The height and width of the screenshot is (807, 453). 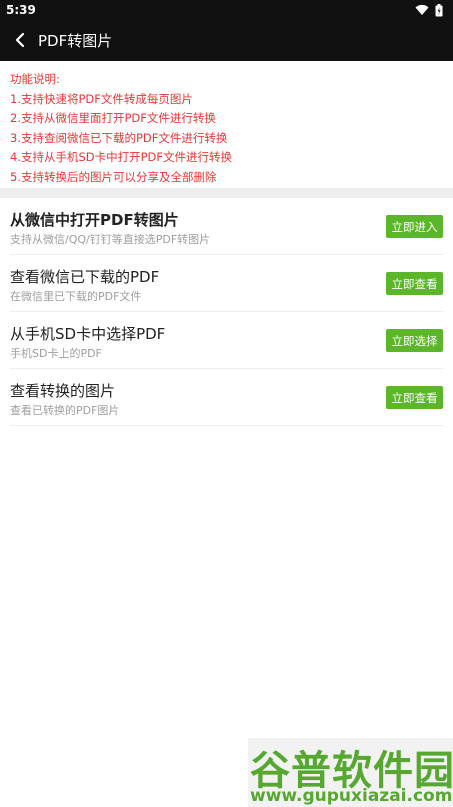 What do you see at coordinates (414, 397) in the screenshot?
I see `view-images-button: 立即查看` at bounding box center [414, 397].